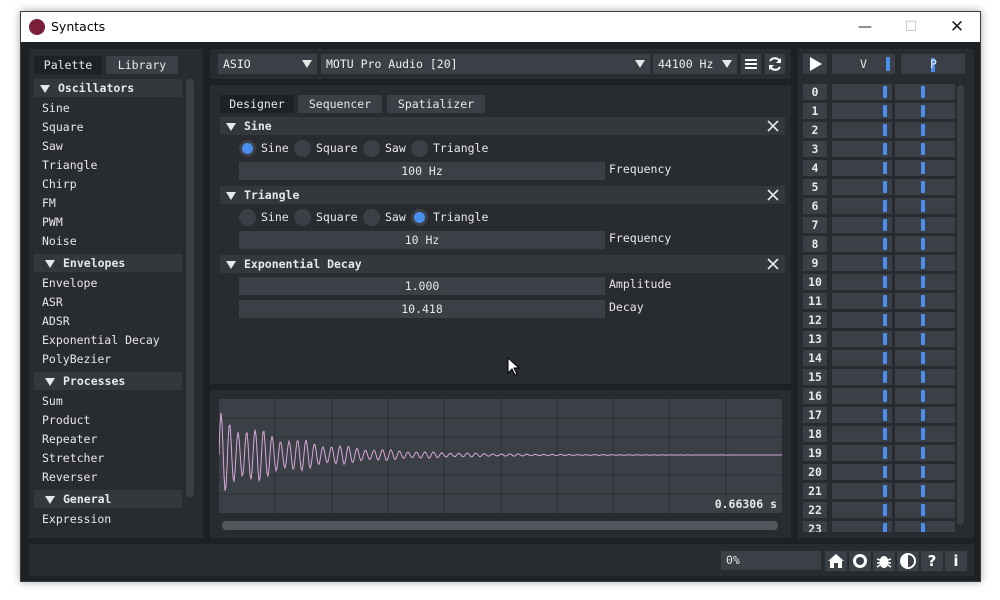 The height and width of the screenshot is (600, 1000). What do you see at coordinates (932, 561) in the screenshot?
I see `help-button: ?` at bounding box center [932, 561].